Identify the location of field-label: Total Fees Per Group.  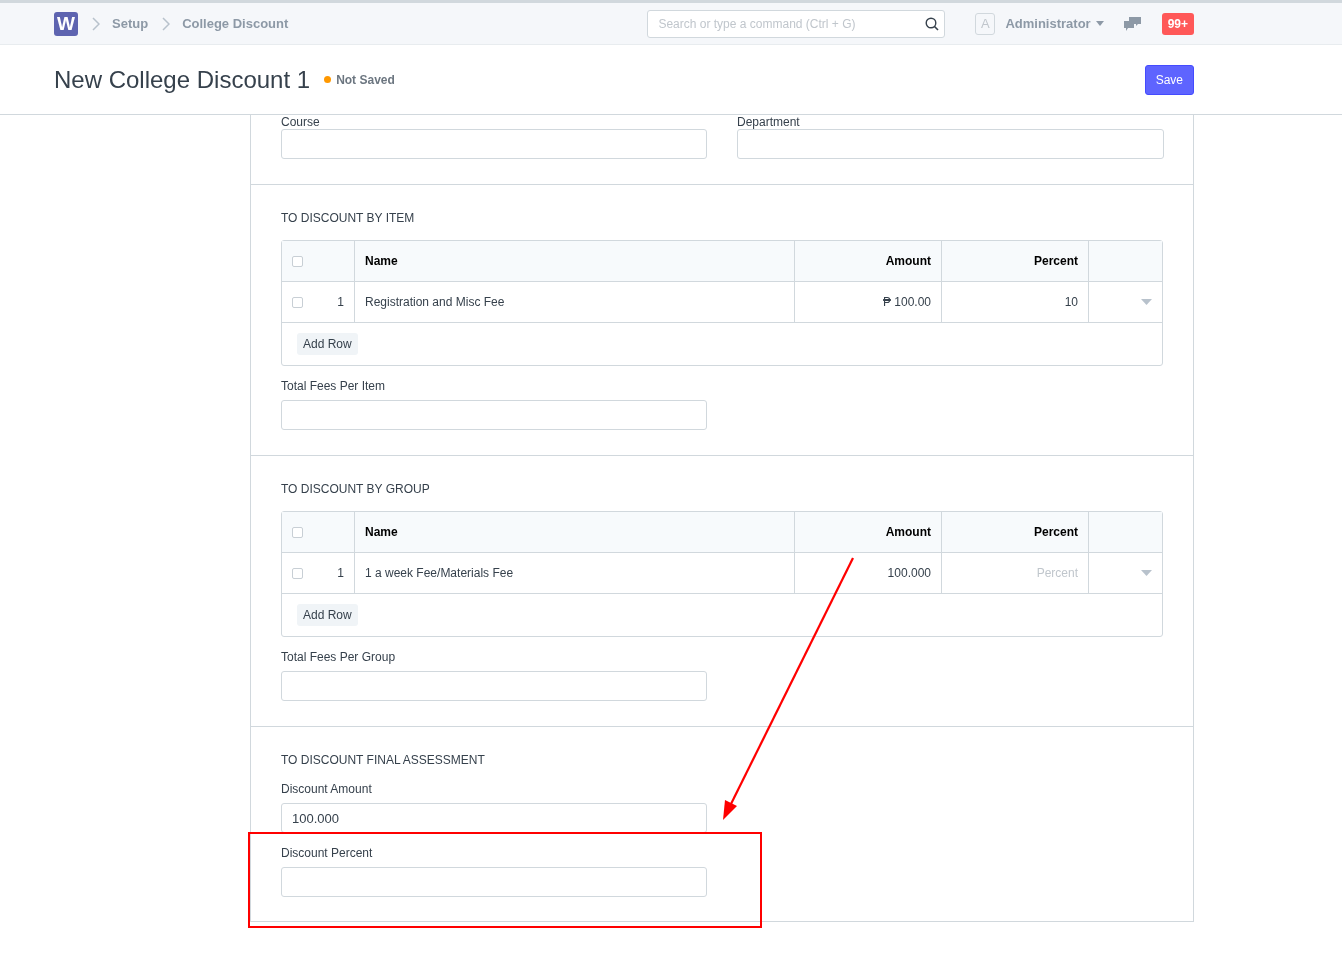
(339, 657).